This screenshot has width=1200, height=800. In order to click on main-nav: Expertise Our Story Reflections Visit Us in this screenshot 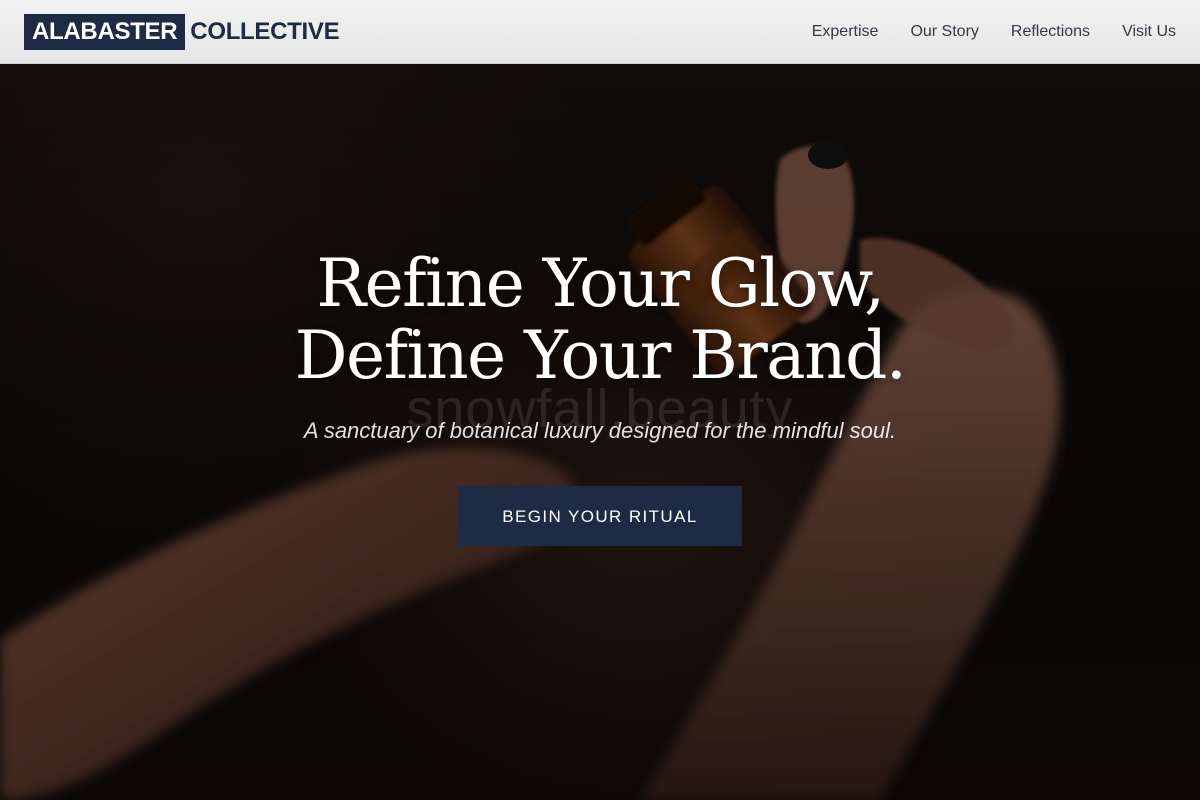, I will do `click(994, 32)`.